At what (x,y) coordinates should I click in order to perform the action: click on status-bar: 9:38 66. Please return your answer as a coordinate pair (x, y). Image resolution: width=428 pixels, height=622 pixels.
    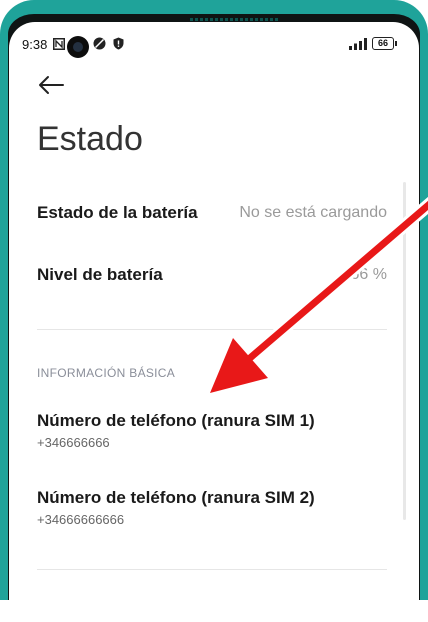
    Looking at the image, I should click on (214, 44).